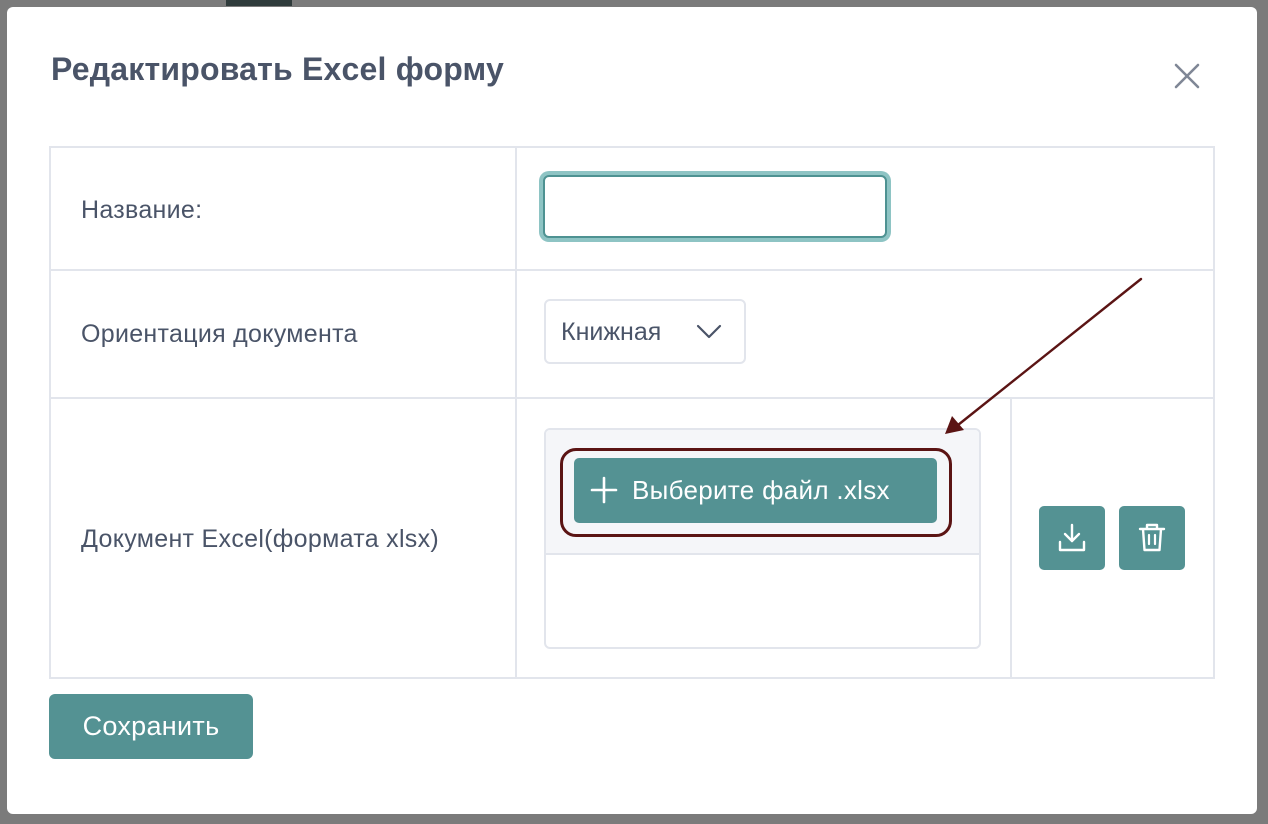 Image resolution: width=1268 pixels, height=824 pixels. I want to click on name-input, so click(715, 206).